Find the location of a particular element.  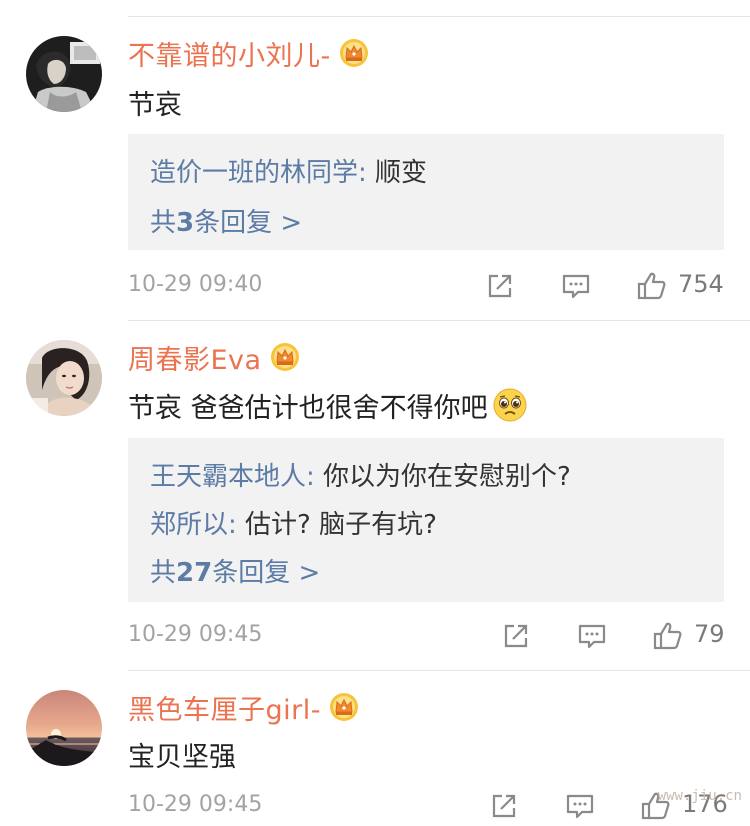

comment-text: 宝贝坚强 is located at coordinates (182, 754).